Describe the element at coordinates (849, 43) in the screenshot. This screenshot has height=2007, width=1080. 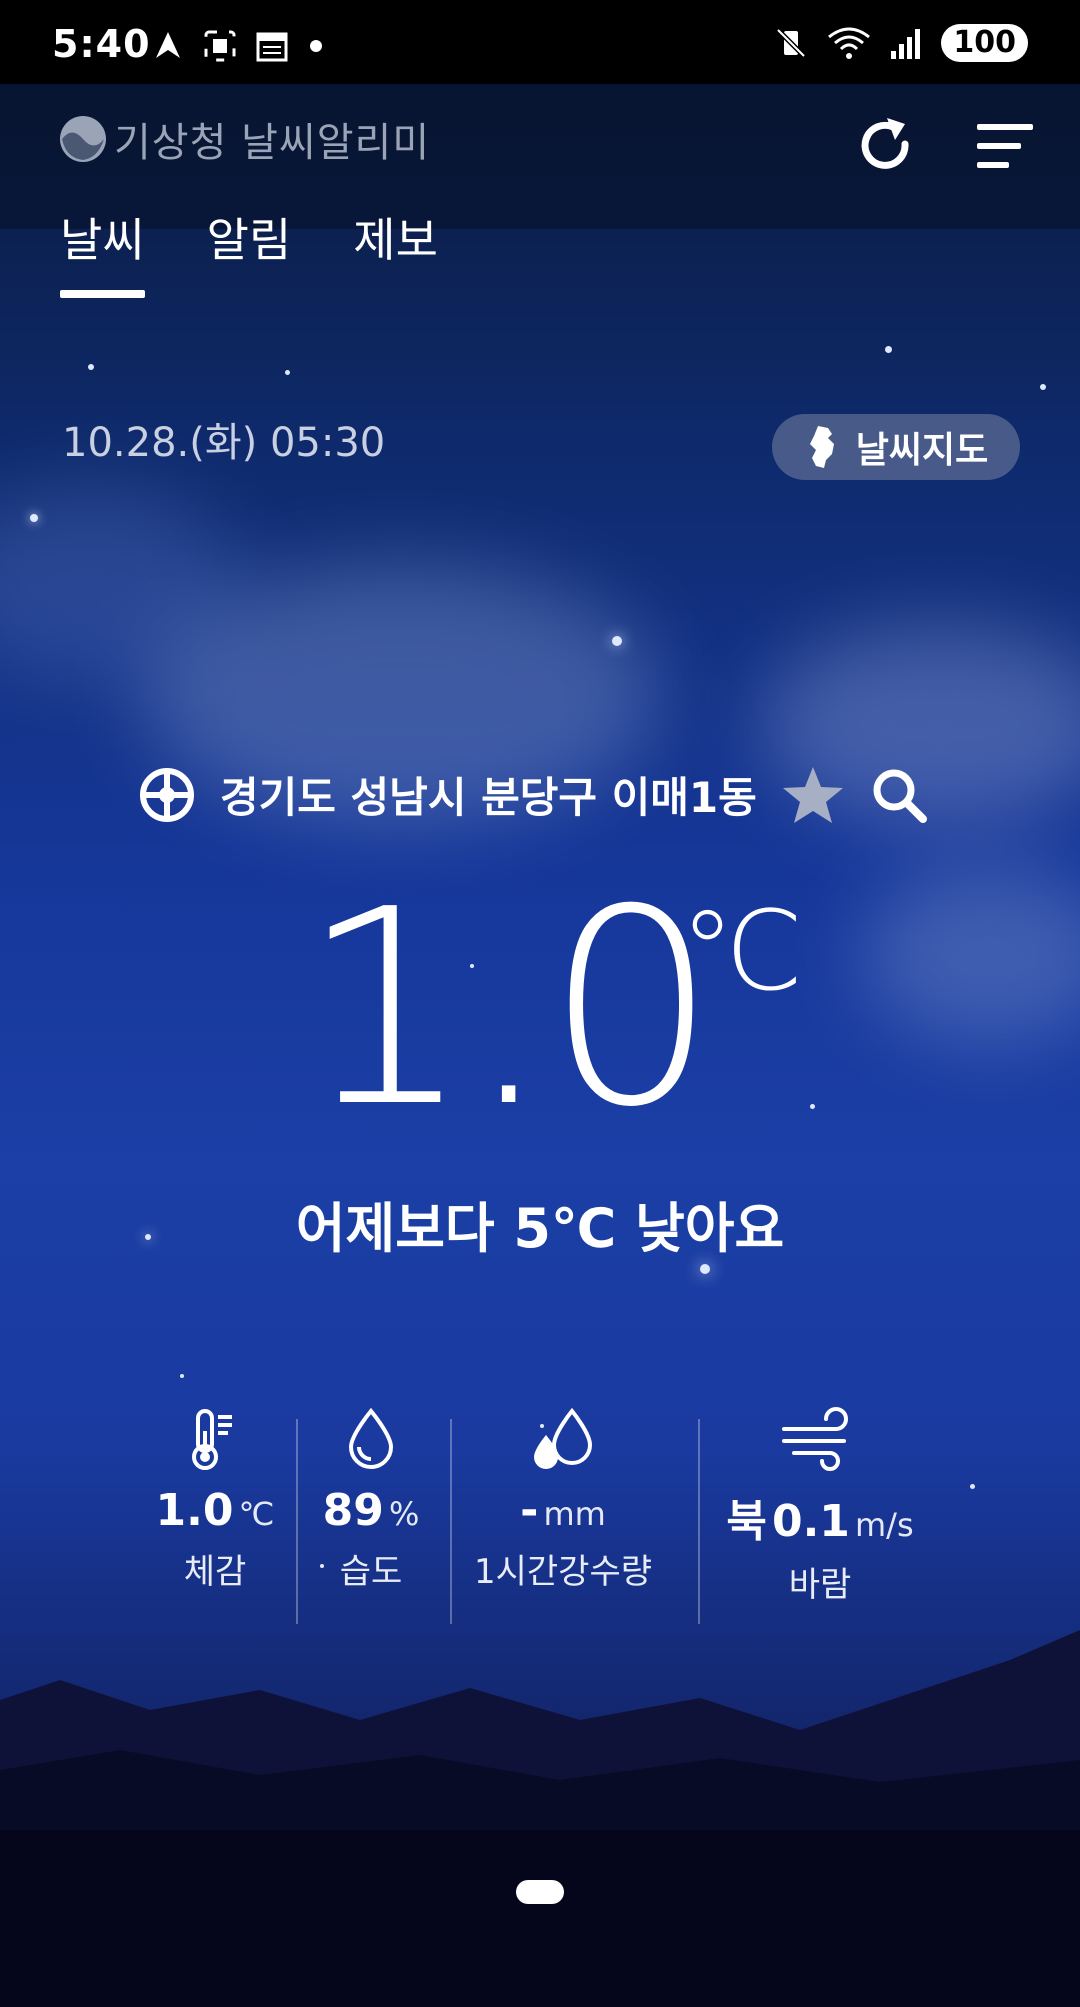
I see `wifi-icon` at that location.